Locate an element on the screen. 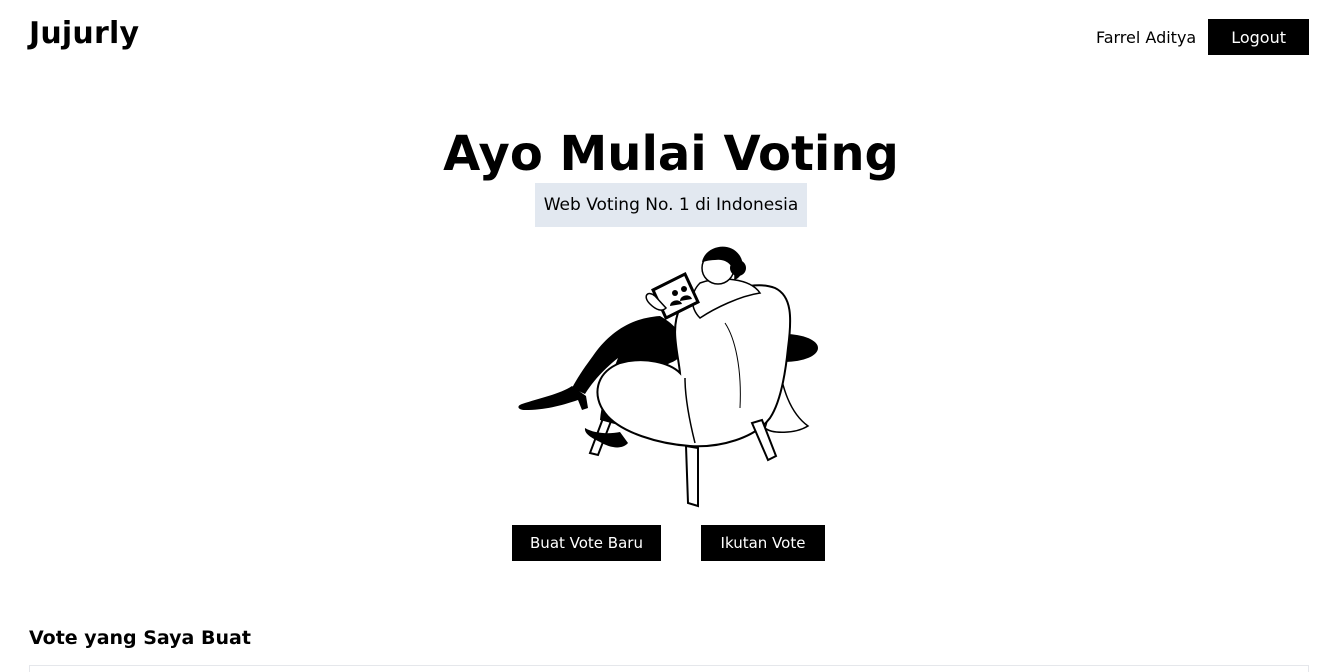 The width and height of the screenshot is (1342, 672). username: Farrel Aditya is located at coordinates (1146, 37).